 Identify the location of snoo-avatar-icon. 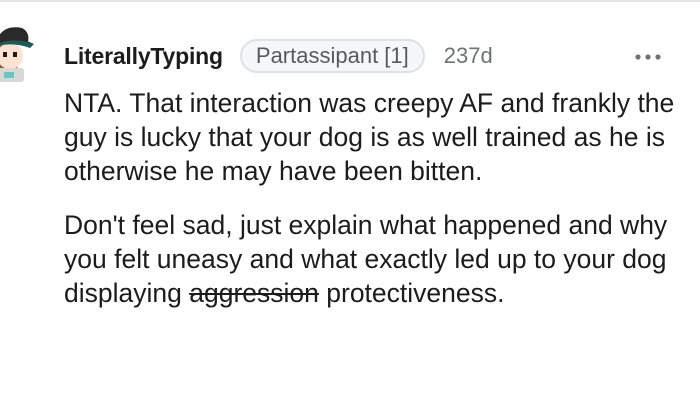
(17, 54).